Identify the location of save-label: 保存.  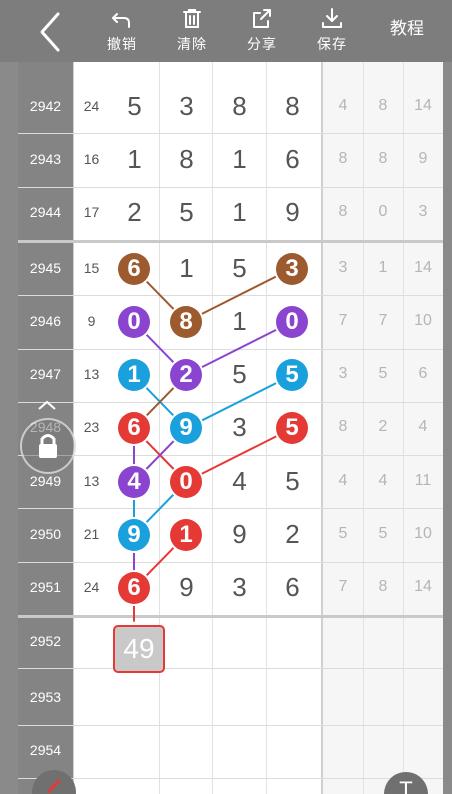
(332, 44).